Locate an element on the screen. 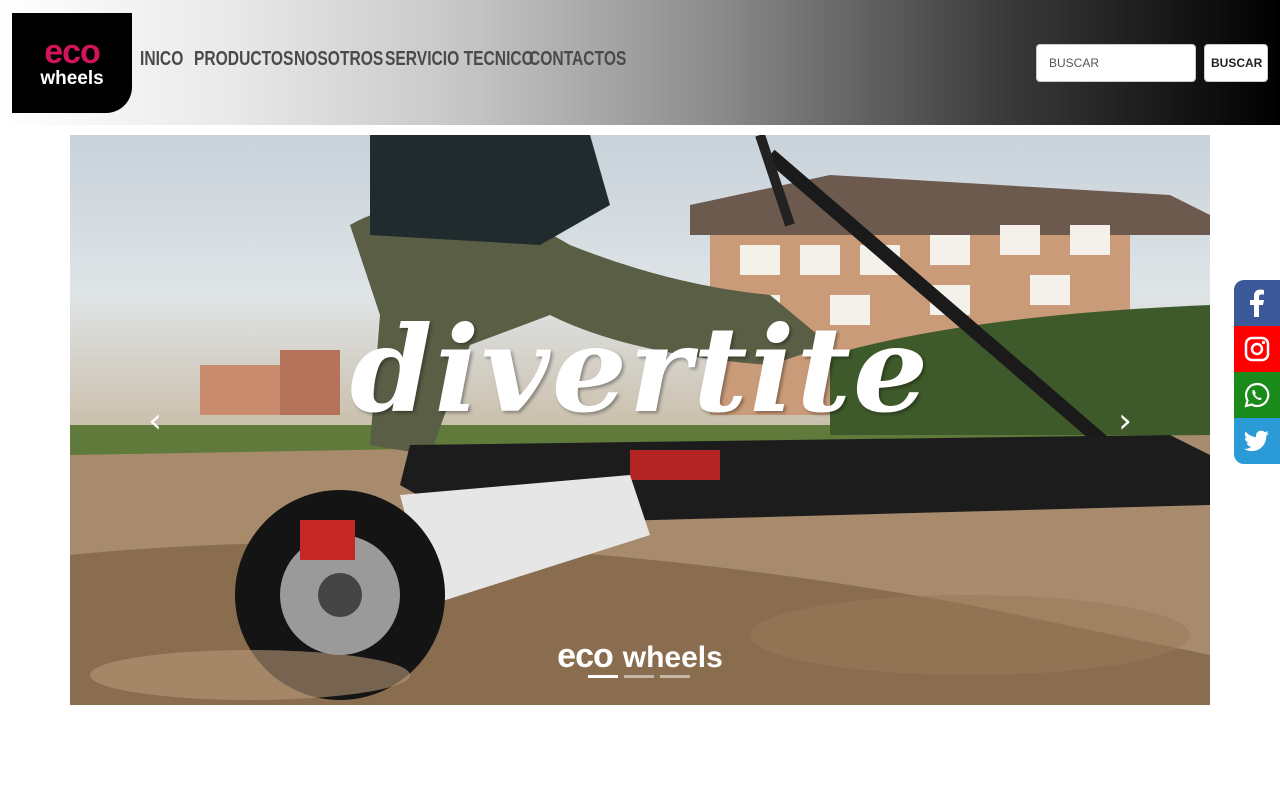  facebook-link is located at coordinates (1257, 303).